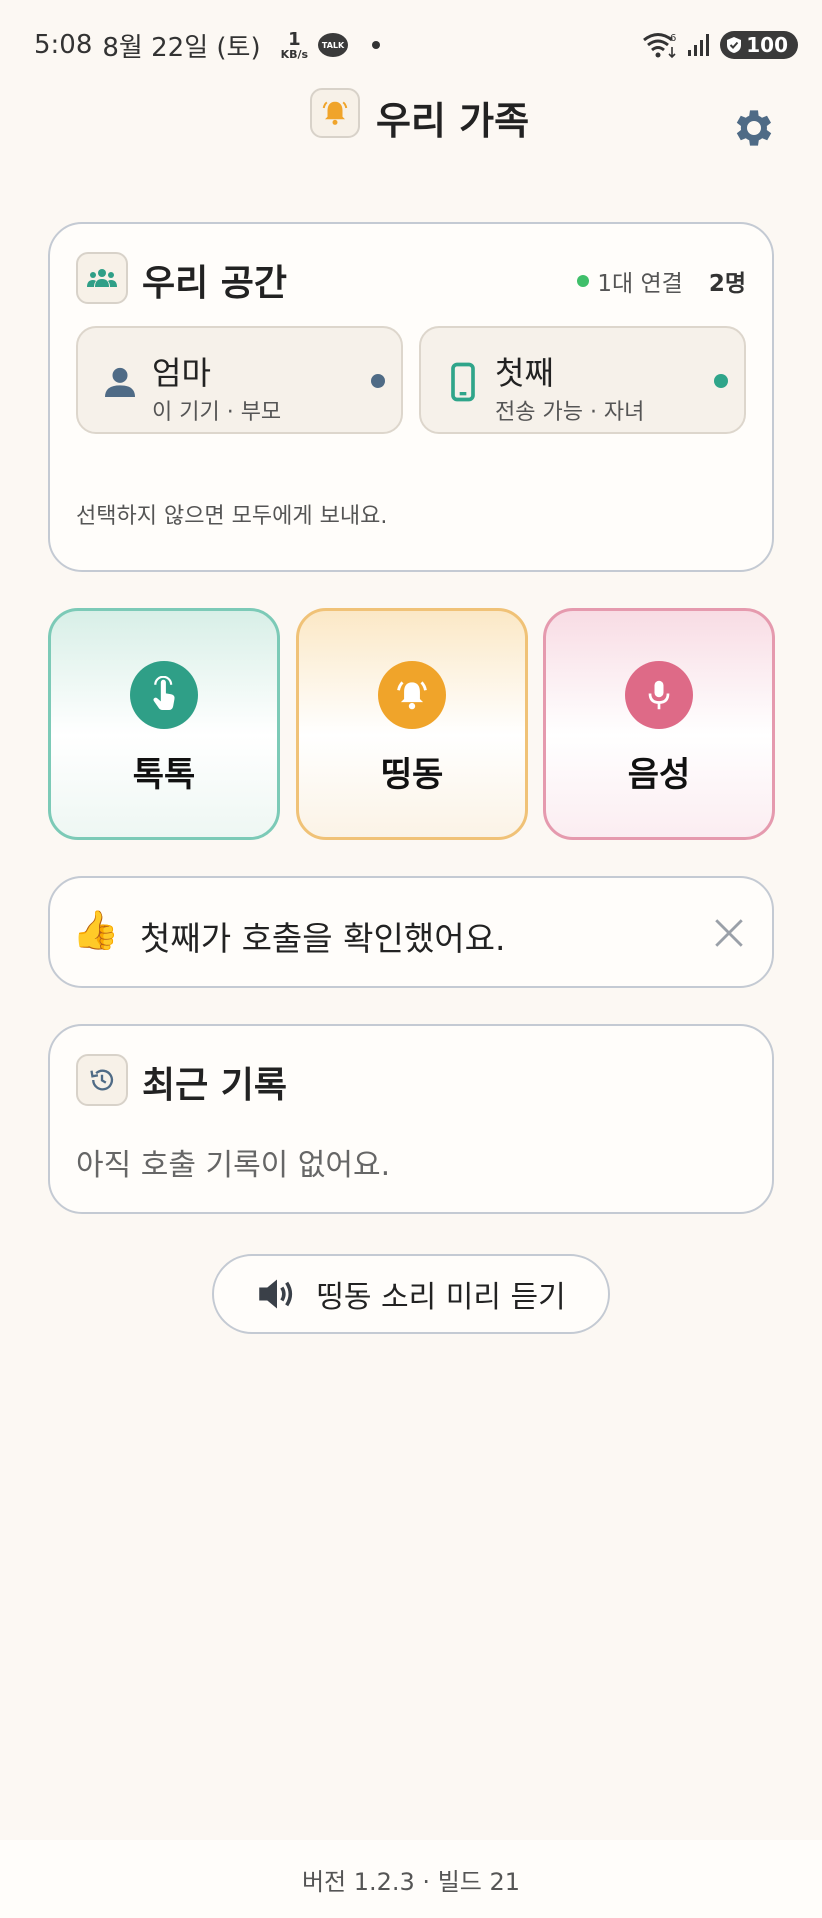  What do you see at coordinates (729, 933) in the screenshot?
I see `close-icon` at bounding box center [729, 933].